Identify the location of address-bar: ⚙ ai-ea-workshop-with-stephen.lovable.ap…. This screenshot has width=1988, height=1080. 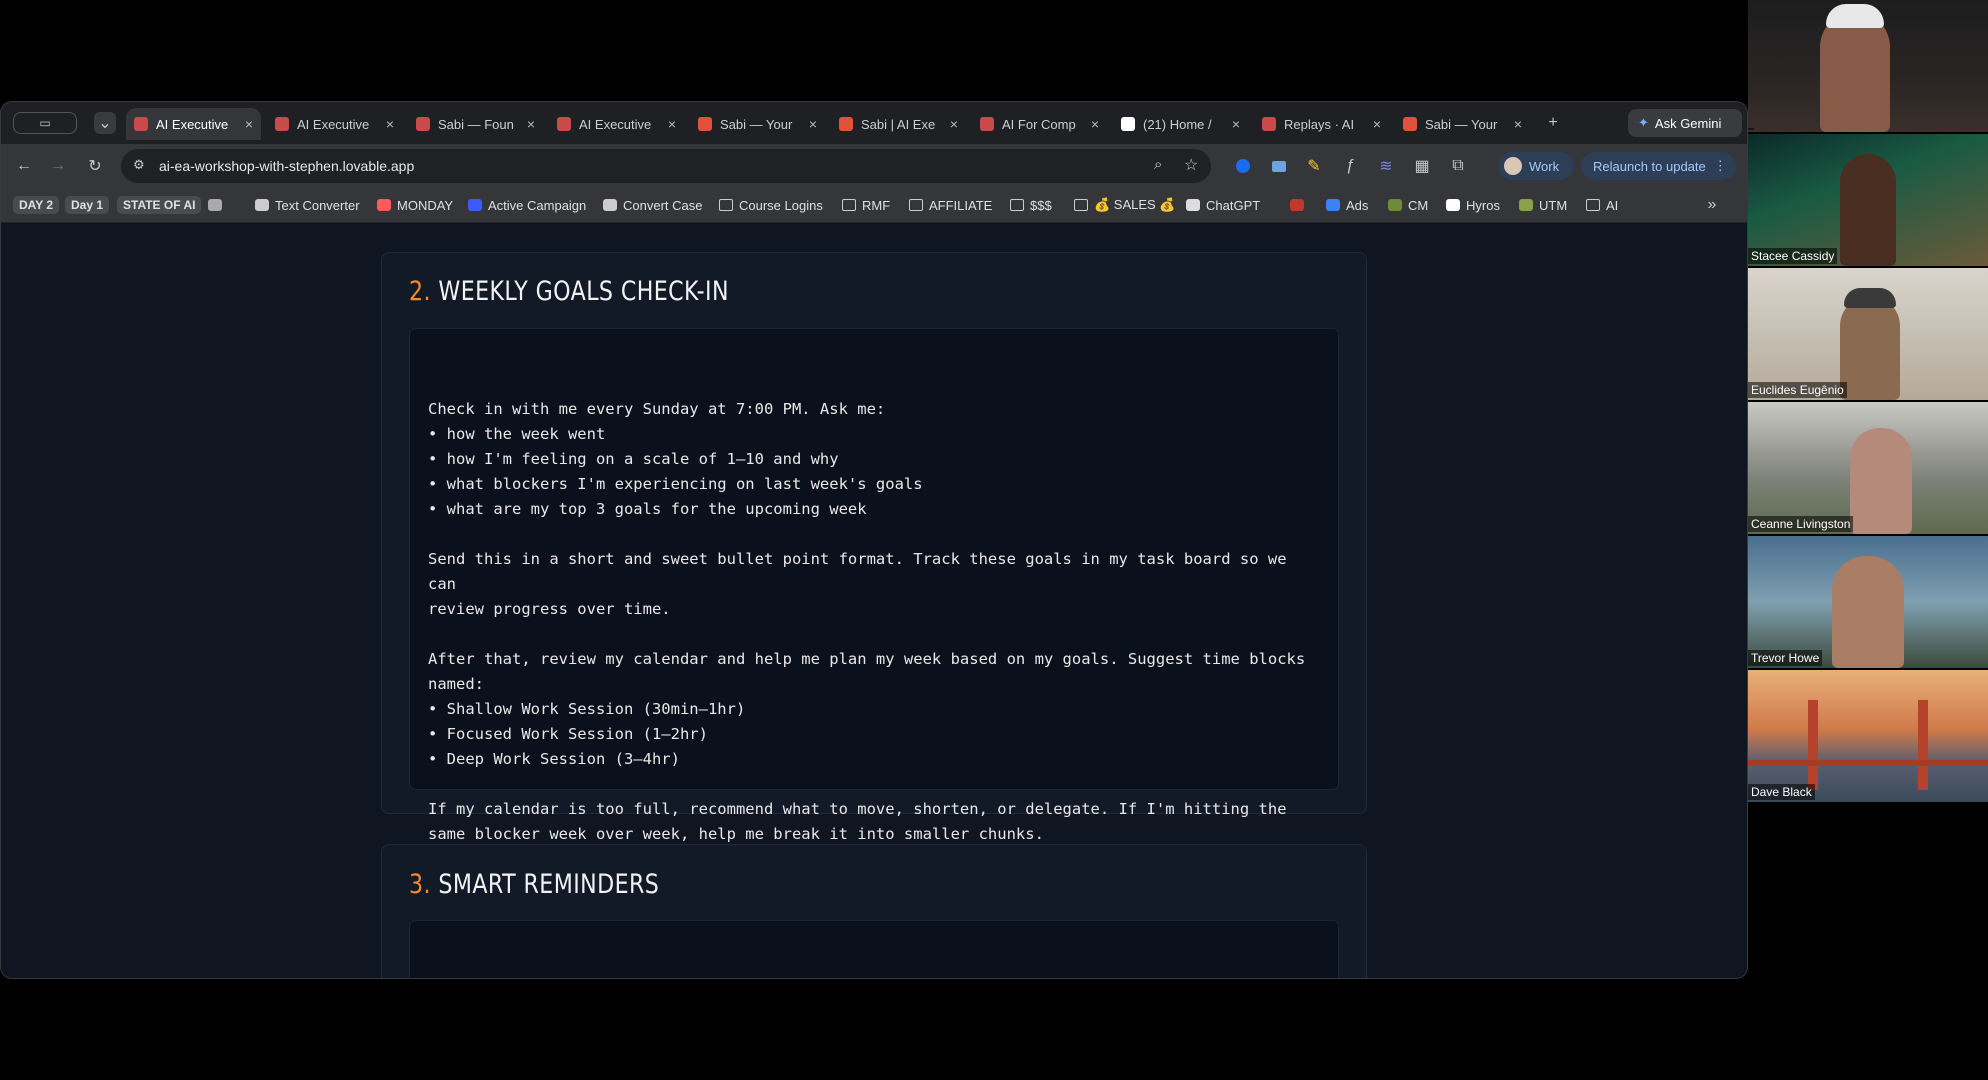
(666, 166).